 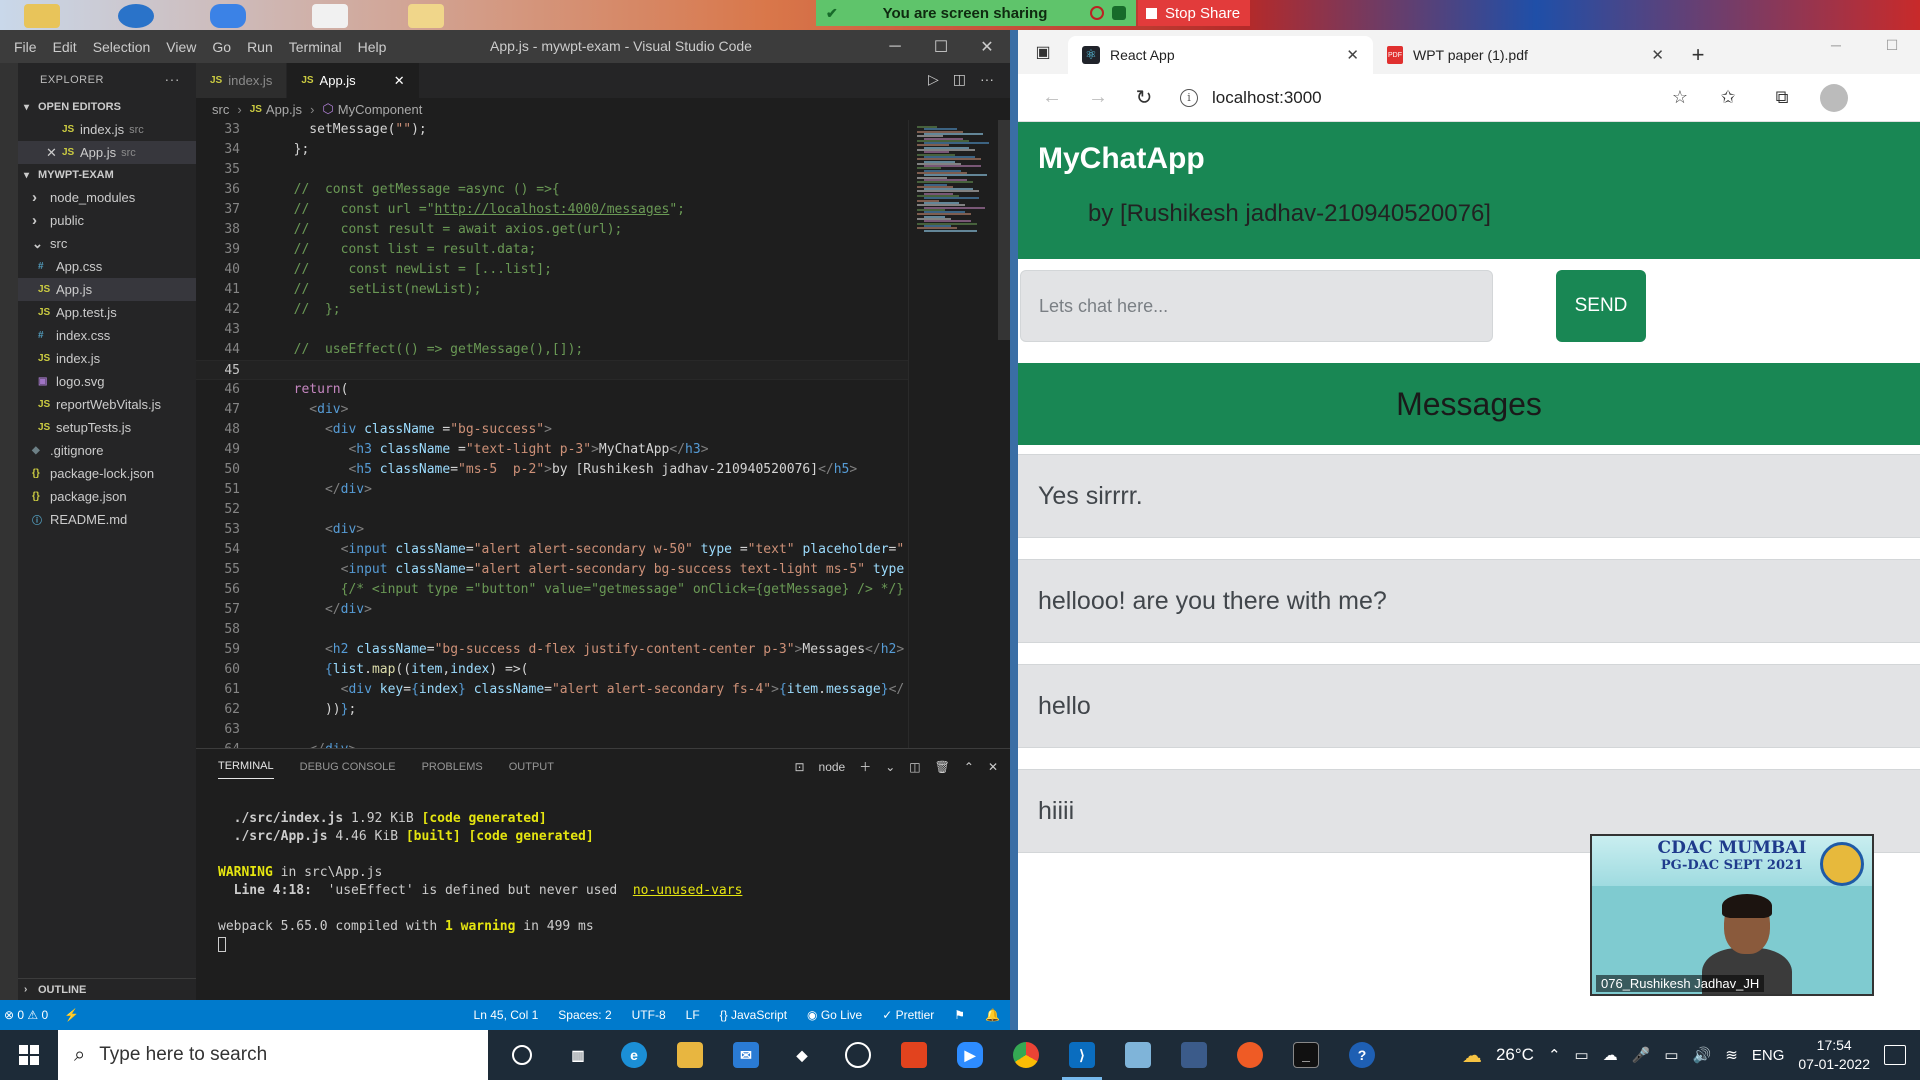 What do you see at coordinates (992, 1015) in the screenshot?
I see `bell-icon: 🔔` at bounding box center [992, 1015].